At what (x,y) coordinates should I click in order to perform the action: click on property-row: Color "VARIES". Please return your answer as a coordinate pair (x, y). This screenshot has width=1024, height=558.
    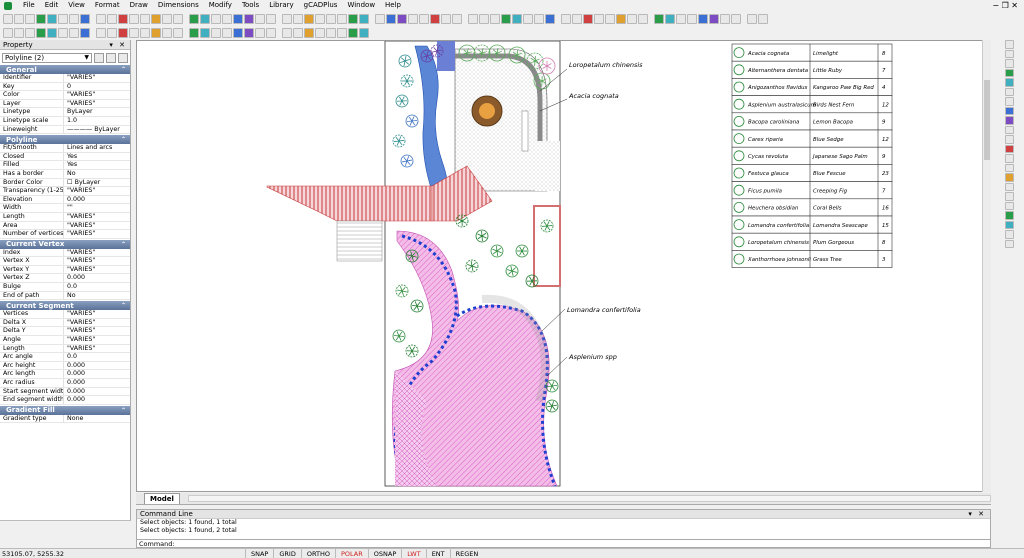
    Looking at the image, I should click on (65, 95).